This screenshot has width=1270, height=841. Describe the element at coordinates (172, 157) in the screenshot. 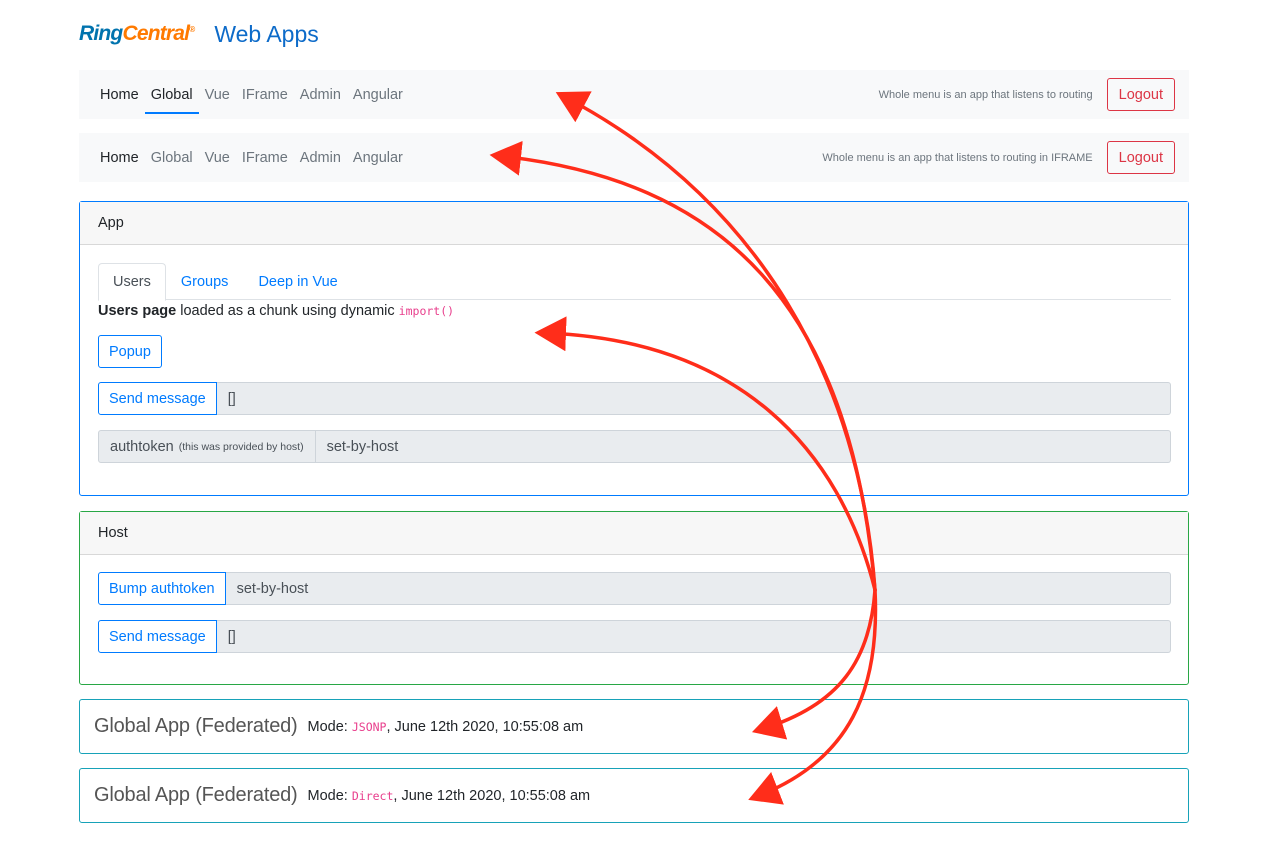

I see `iframe-nav-global: Global` at that location.